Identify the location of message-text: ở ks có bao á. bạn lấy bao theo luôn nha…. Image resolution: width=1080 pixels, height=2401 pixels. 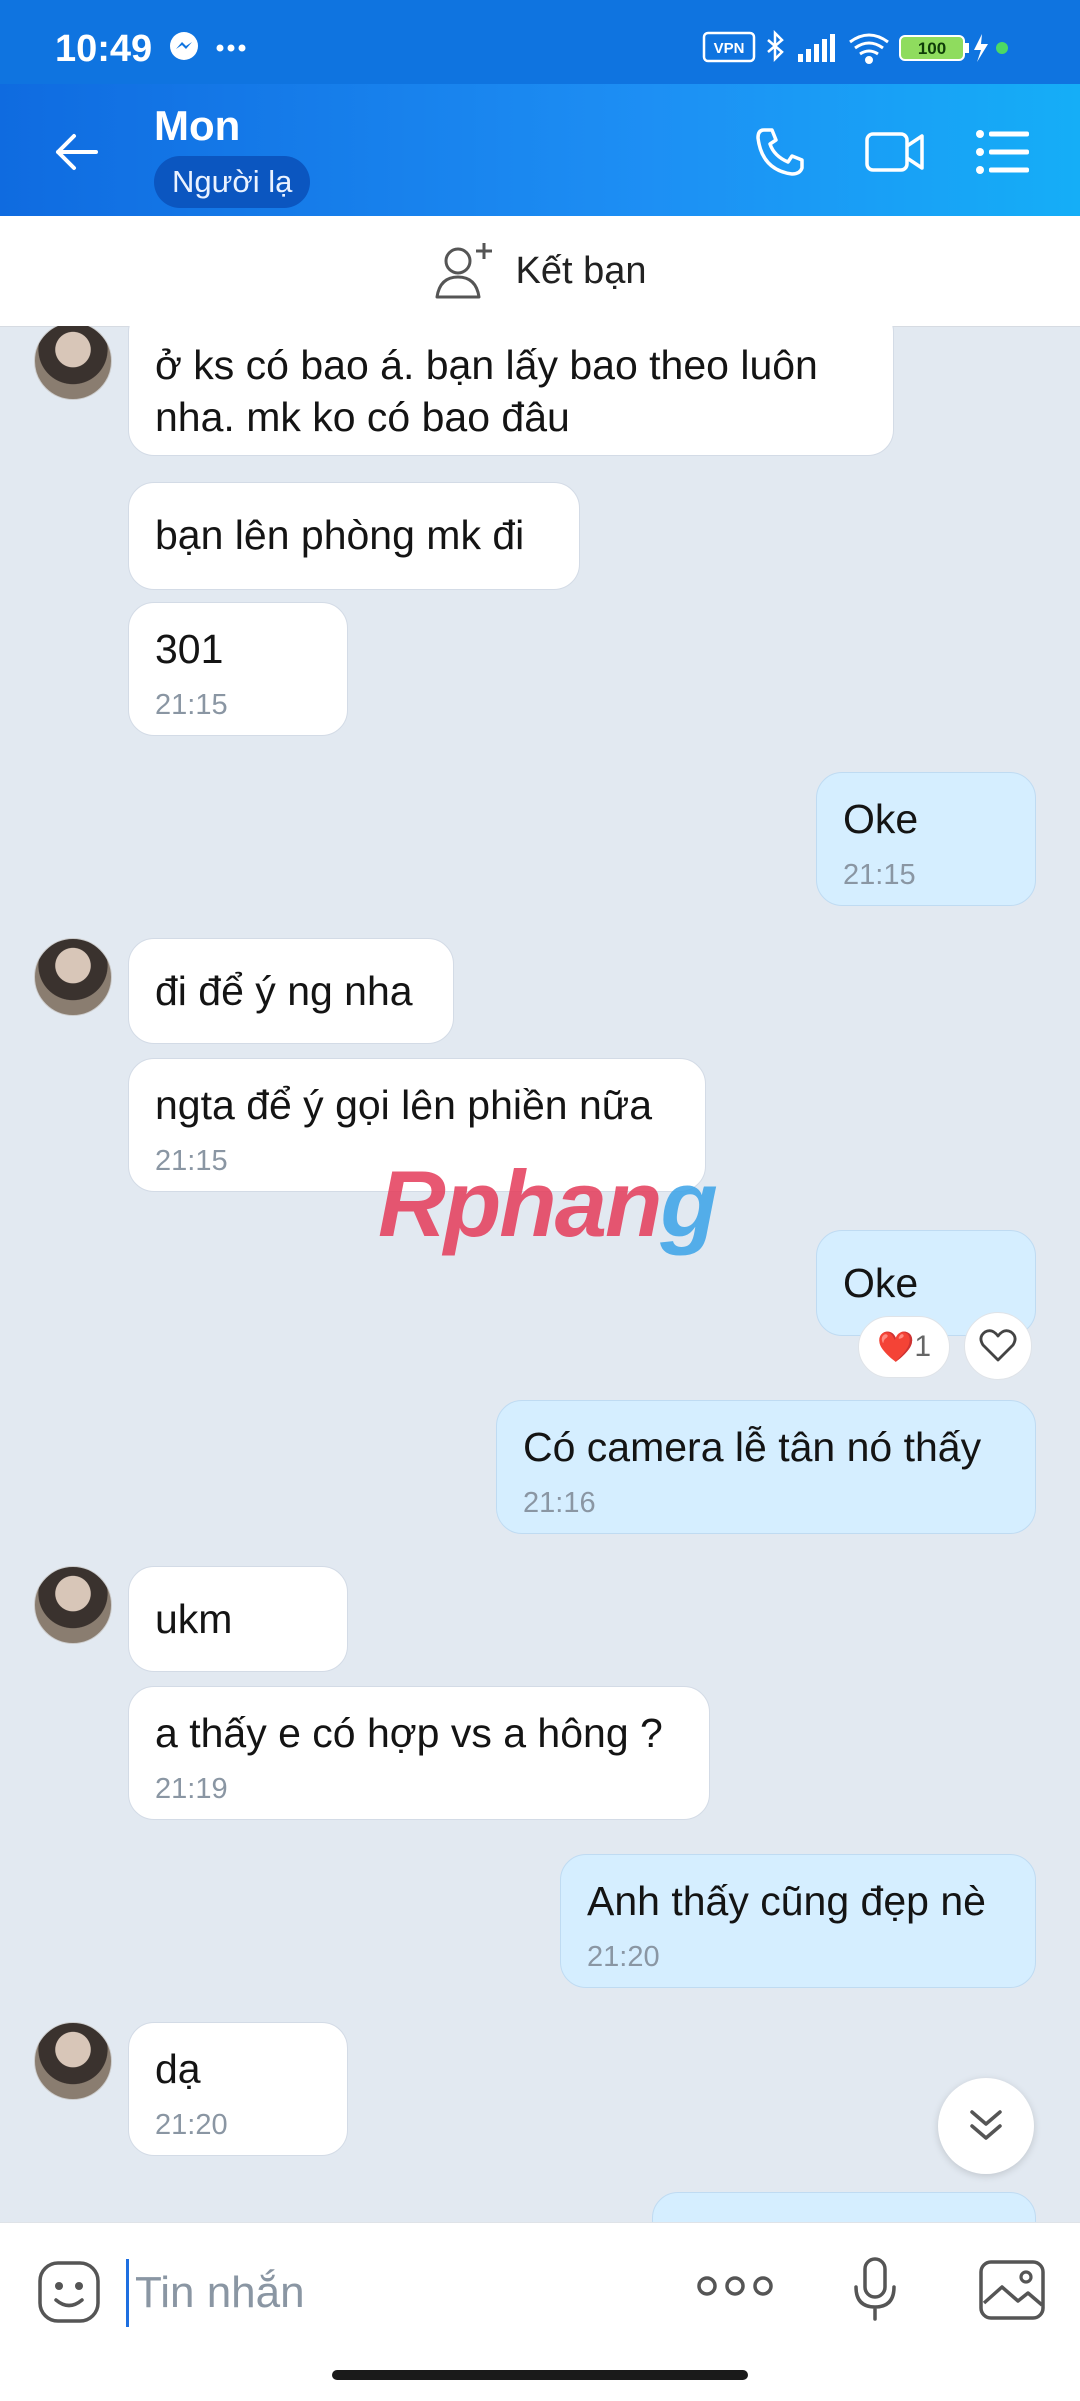
(486, 391).